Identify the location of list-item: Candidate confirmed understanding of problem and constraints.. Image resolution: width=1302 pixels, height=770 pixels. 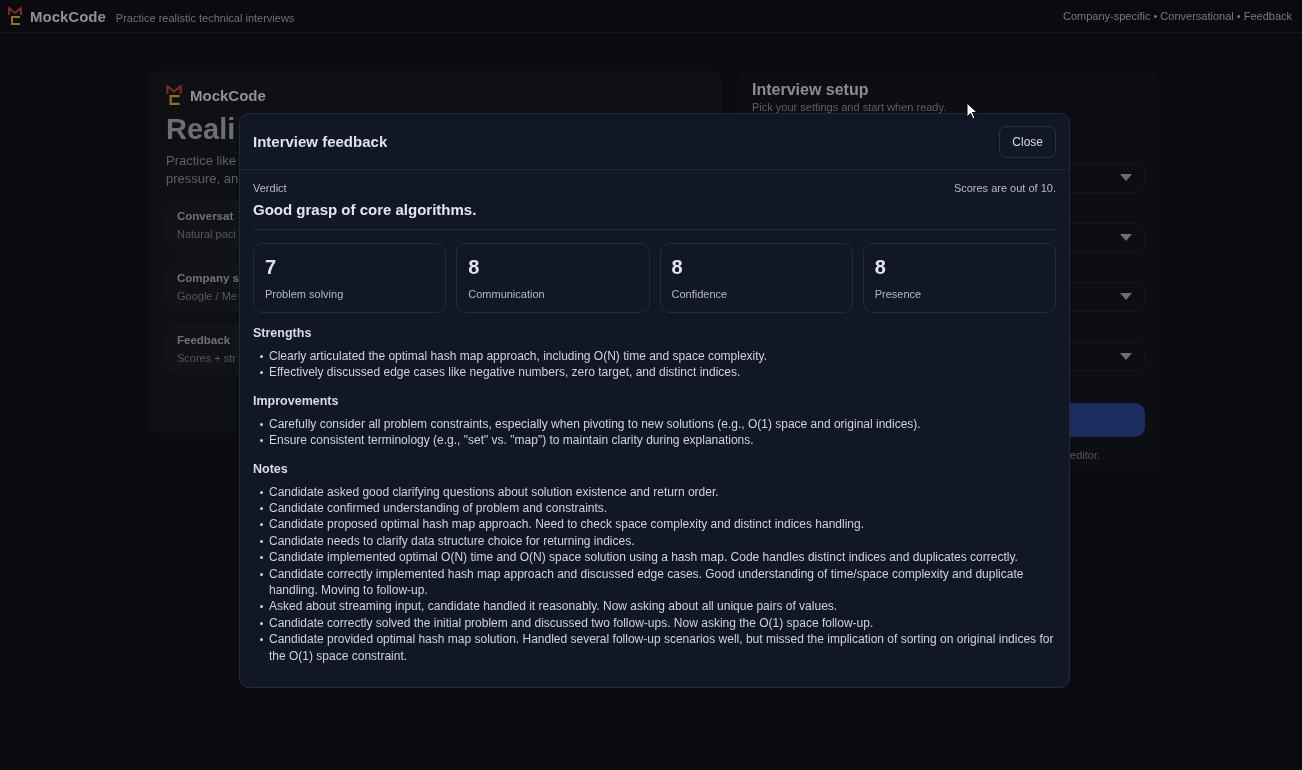
(438, 508).